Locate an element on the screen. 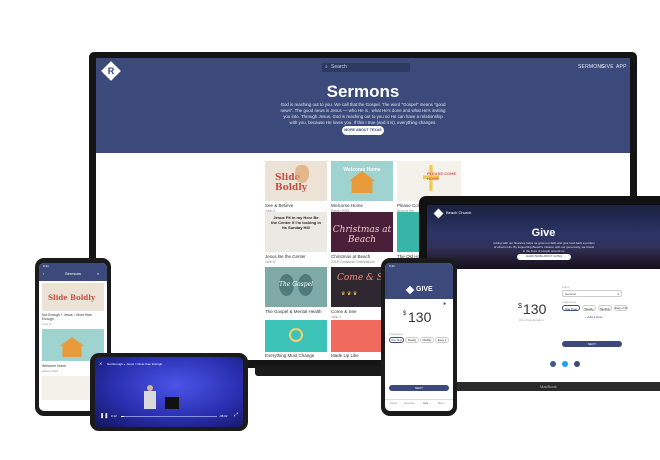 Image resolution: width=660 pixels, height=460 pixels. time-remaining: -38:02 is located at coordinates (223, 416).